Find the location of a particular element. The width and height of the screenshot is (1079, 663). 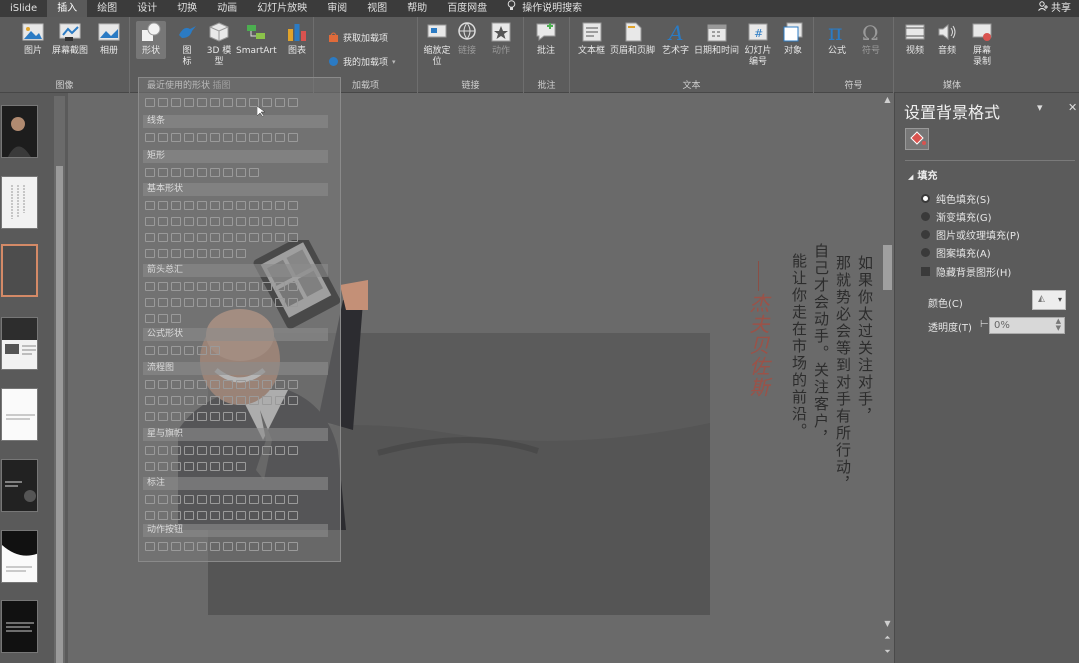

color-picker-button: ◭ ▾ is located at coordinates (1049, 300).